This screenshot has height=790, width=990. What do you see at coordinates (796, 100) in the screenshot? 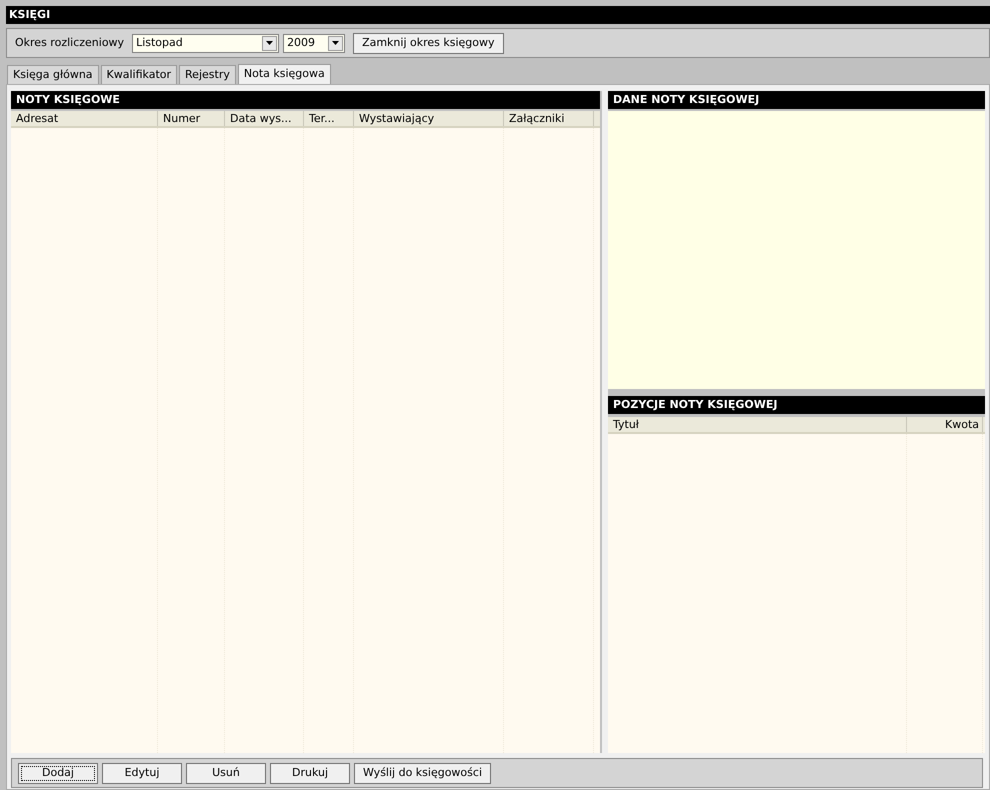
I see `panel-title: DANE NOTY KSIĘGOWEJ` at bounding box center [796, 100].